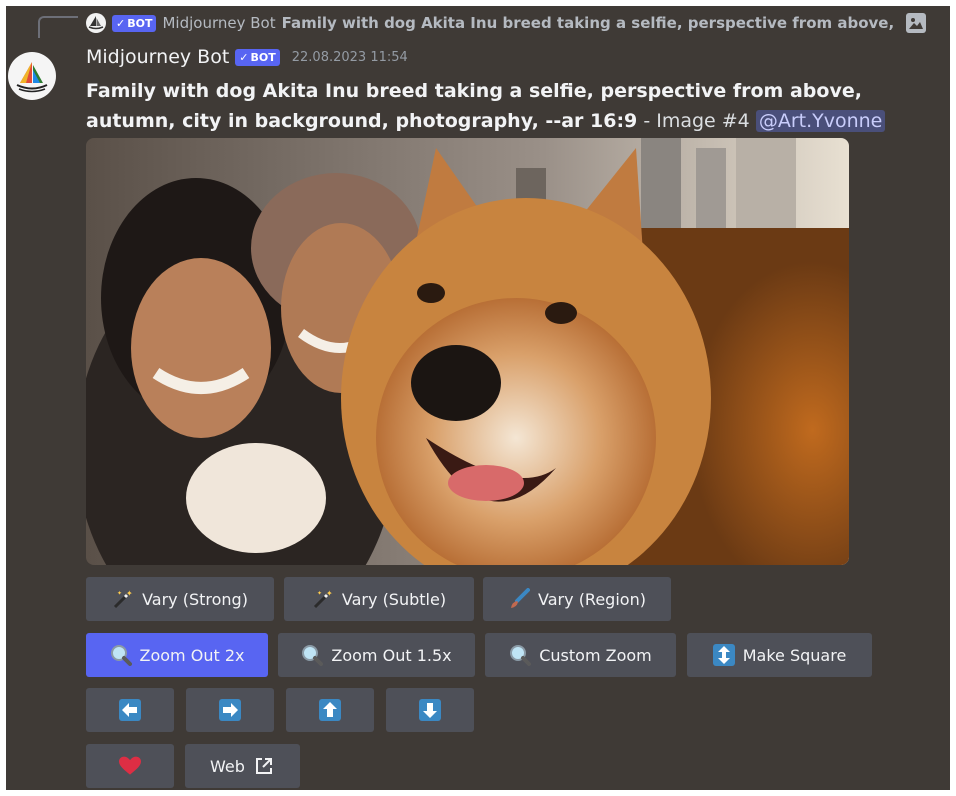 This screenshot has width=956, height=796. I want to click on favorite-button, so click(130, 766).